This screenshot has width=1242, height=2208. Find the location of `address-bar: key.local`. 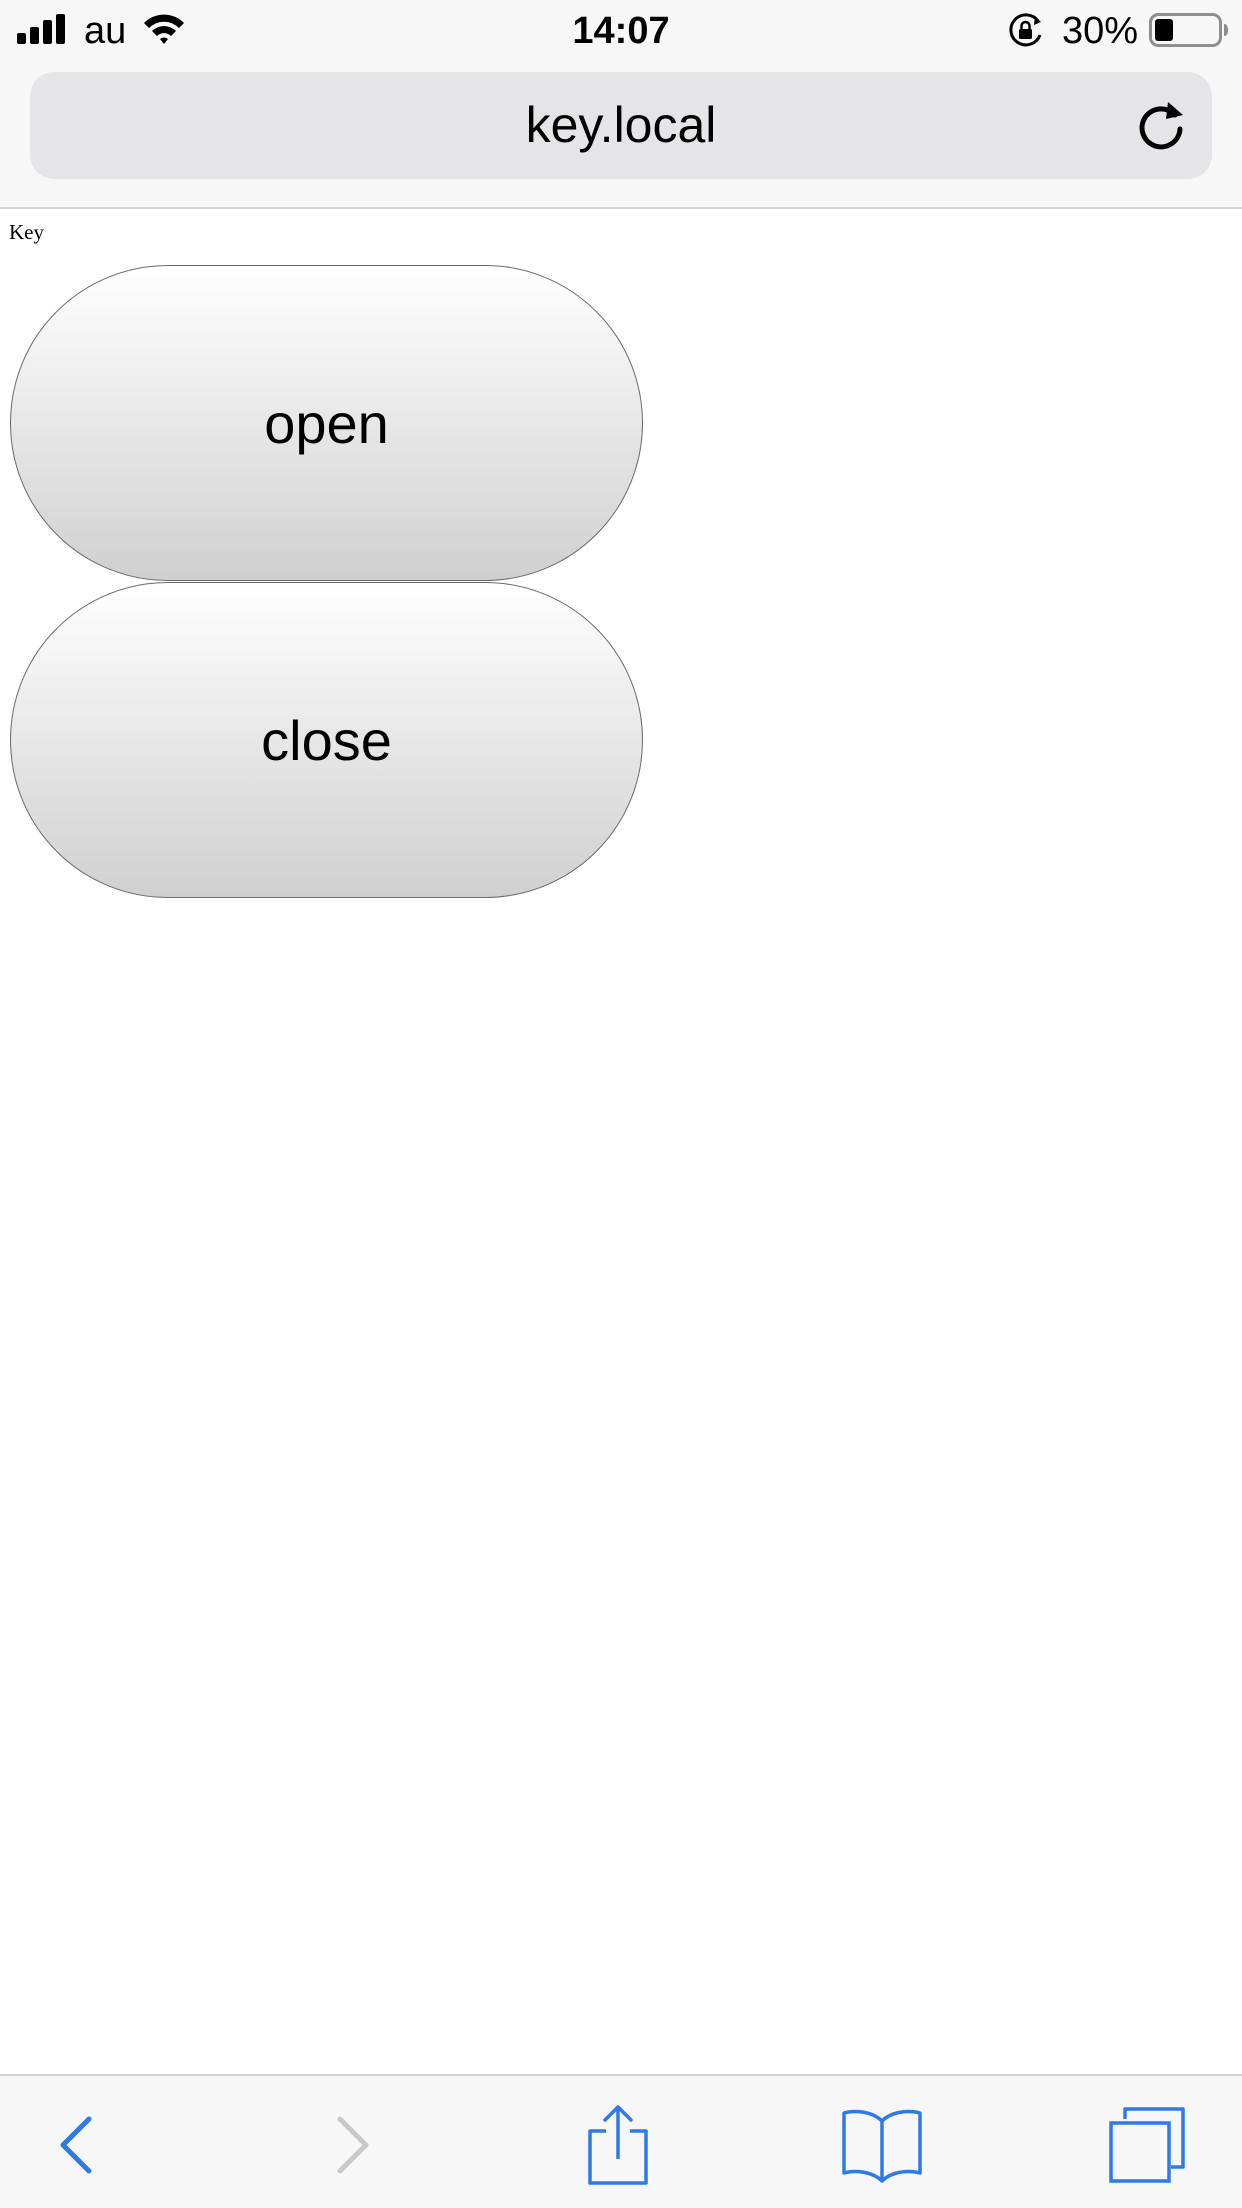

address-bar: key.local is located at coordinates (621, 125).